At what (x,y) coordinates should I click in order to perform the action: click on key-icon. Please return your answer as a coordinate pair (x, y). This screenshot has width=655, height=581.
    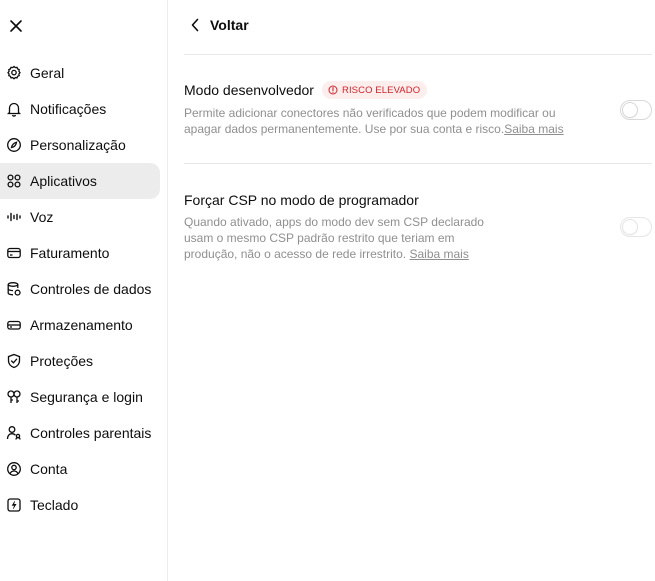
    Looking at the image, I should click on (14, 397).